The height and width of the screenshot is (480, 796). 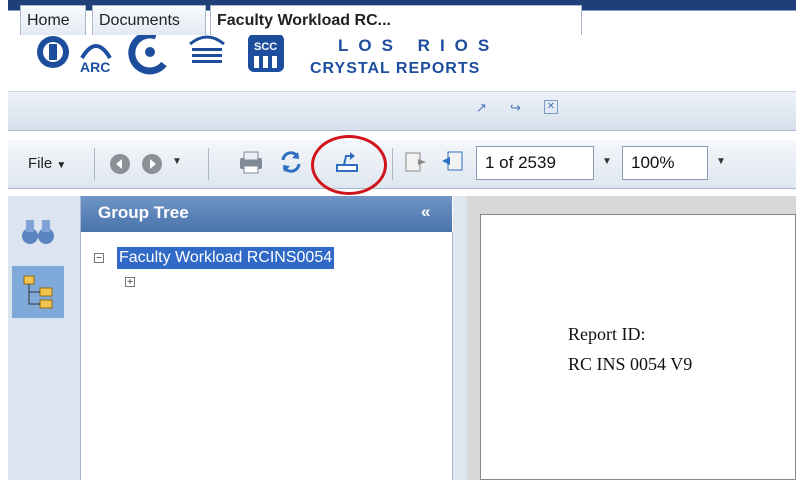 What do you see at coordinates (630, 364) in the screenshot?
I see `report-id-value: RC INS 0054 V9` at bounding box center [630, 364].